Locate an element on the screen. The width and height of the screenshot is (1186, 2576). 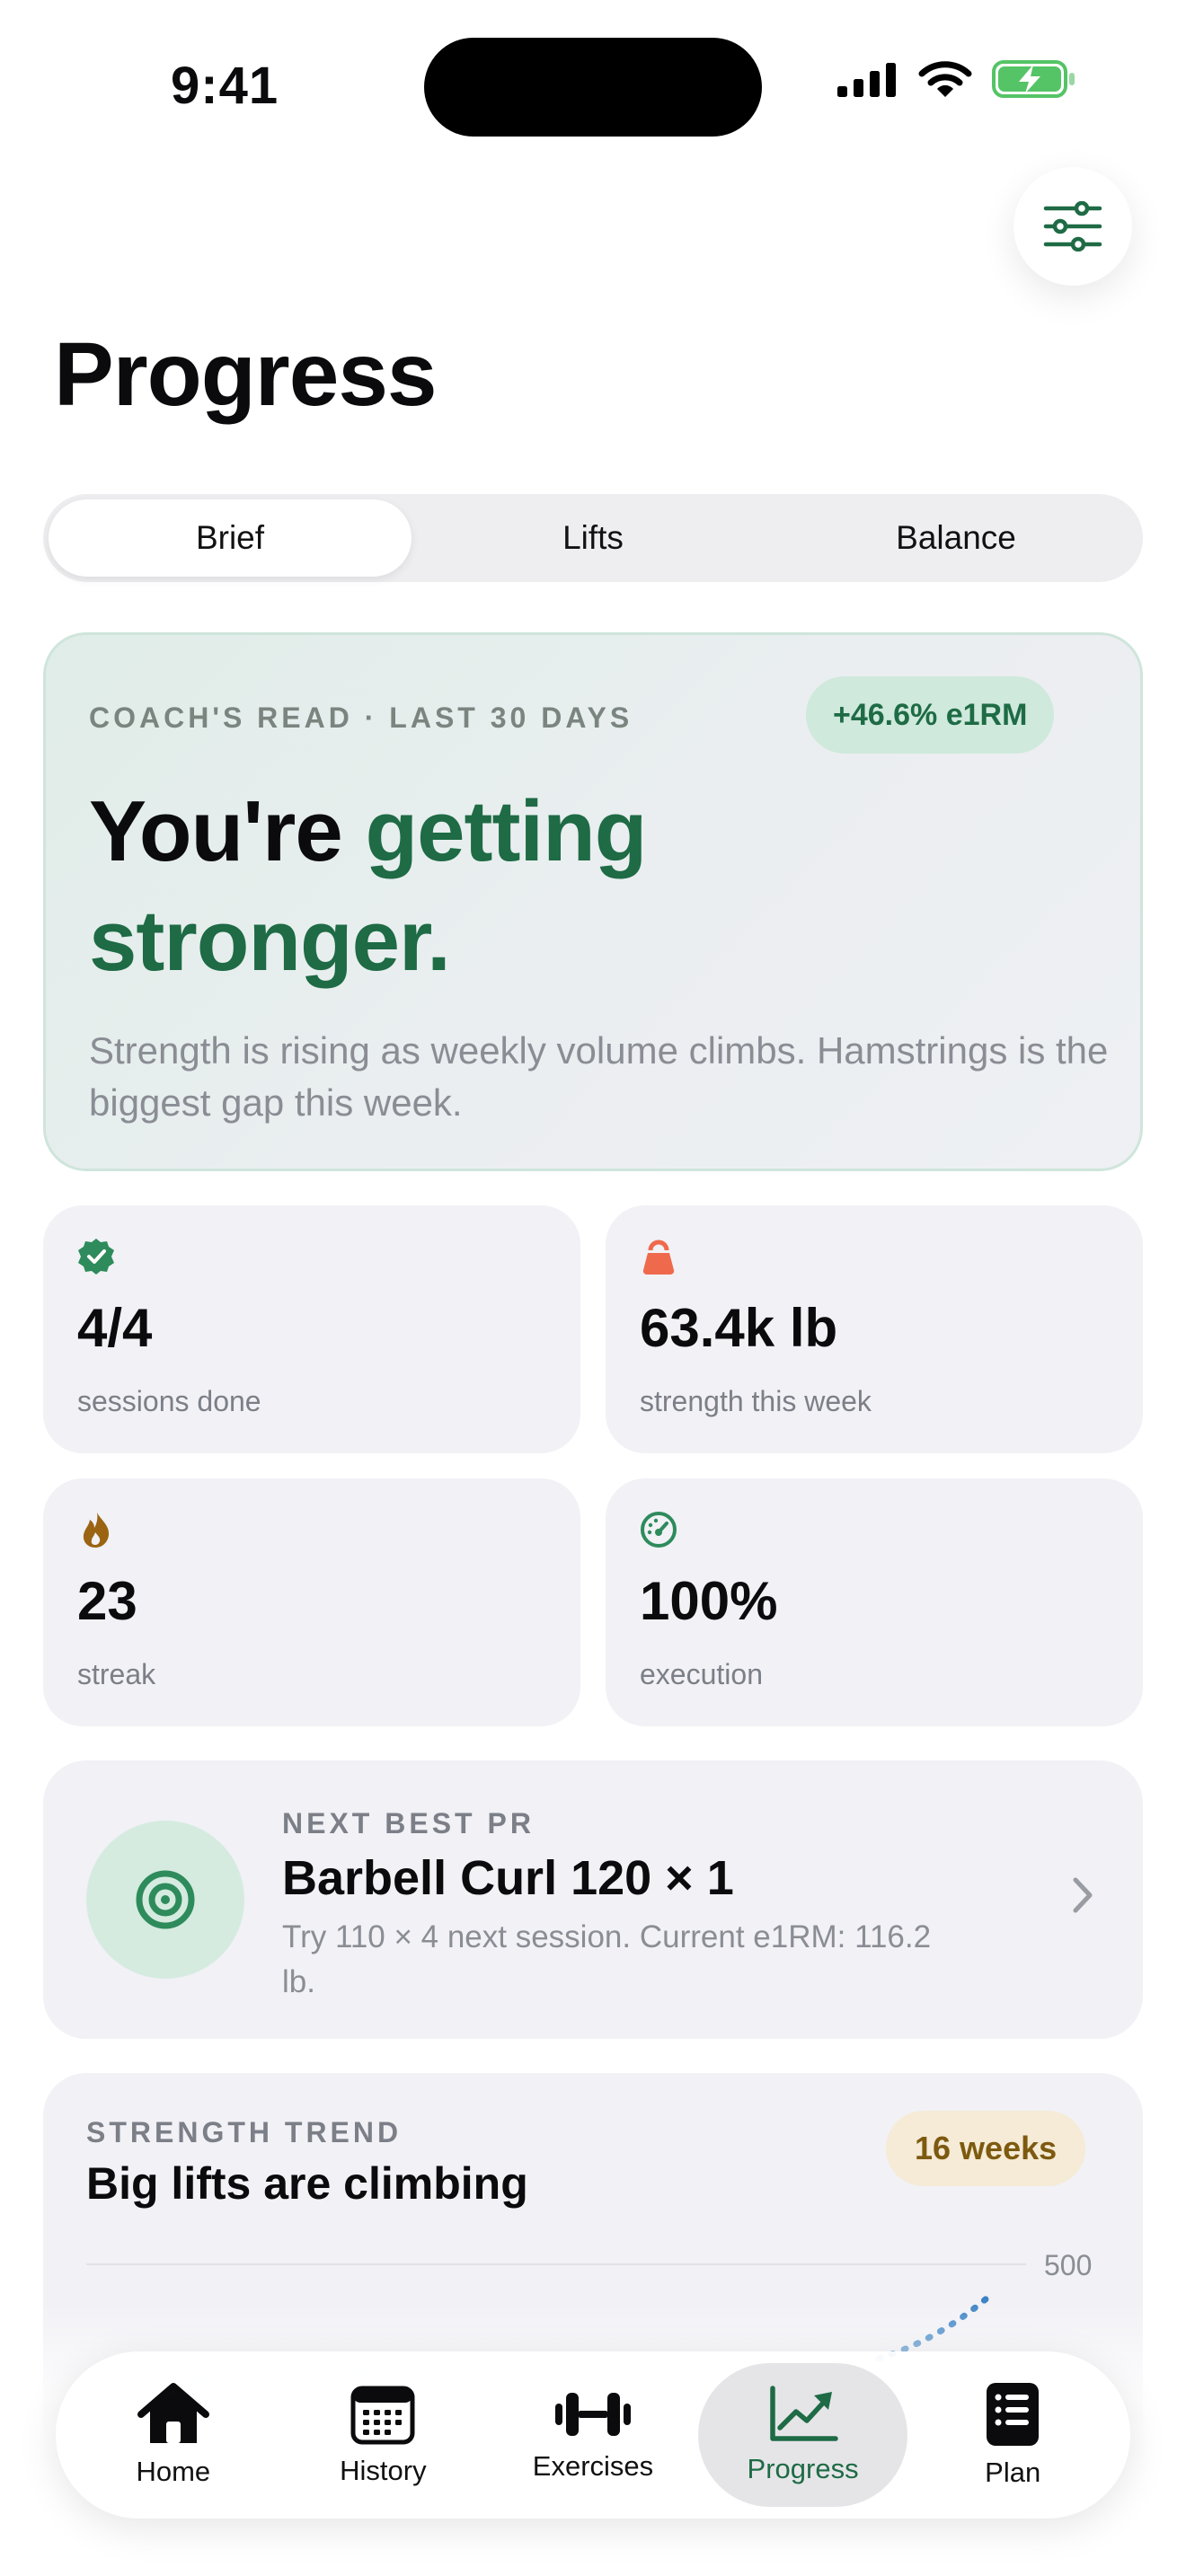
target-icon is located at coordinates (165, 1899).